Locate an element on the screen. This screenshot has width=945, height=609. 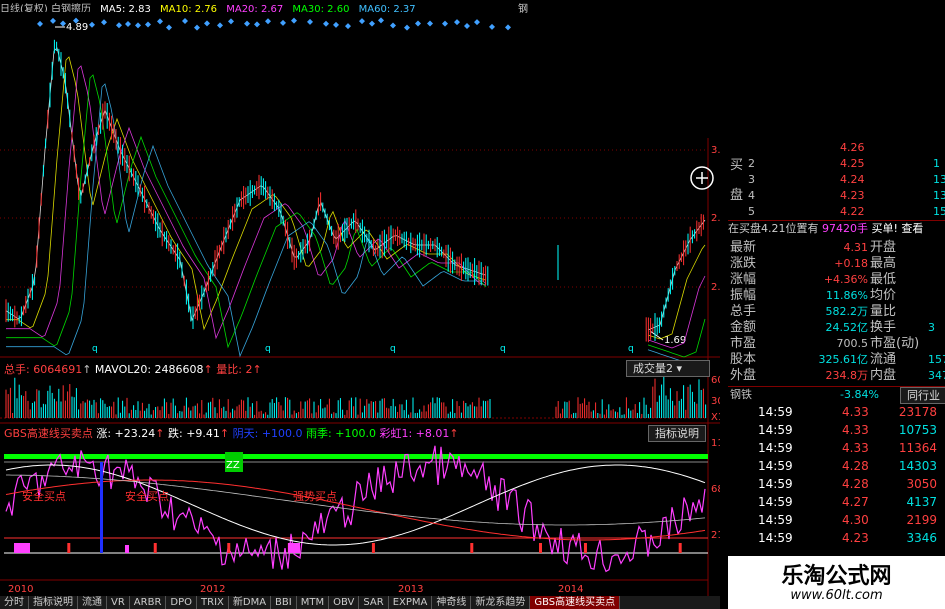
x-axis-label: 2012 is located at coordinates (212, 589).